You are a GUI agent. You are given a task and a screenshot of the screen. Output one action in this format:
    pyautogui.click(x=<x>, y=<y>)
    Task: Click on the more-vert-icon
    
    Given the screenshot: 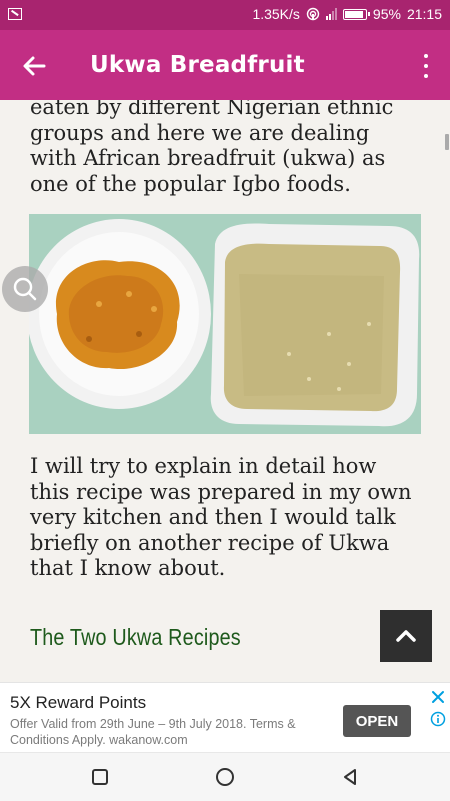 What is the action you would take?
    pyautogui.click(x=426, y=65)
    